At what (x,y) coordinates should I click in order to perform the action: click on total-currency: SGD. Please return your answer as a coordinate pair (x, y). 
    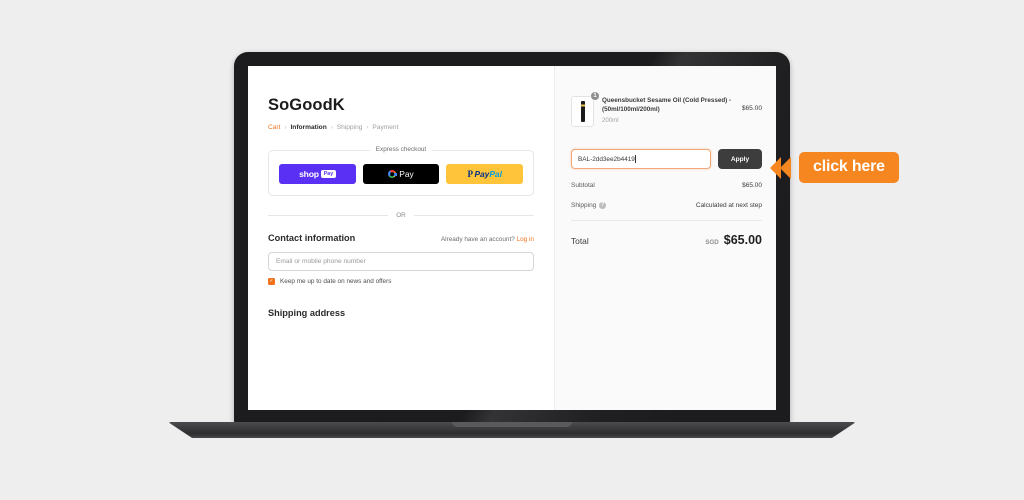
    Looking at the image, I should click on (712, 242).